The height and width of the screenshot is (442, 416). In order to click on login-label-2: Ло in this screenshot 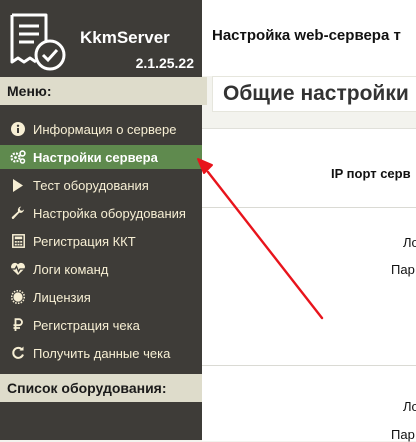, I will do `click(409, 406)`.